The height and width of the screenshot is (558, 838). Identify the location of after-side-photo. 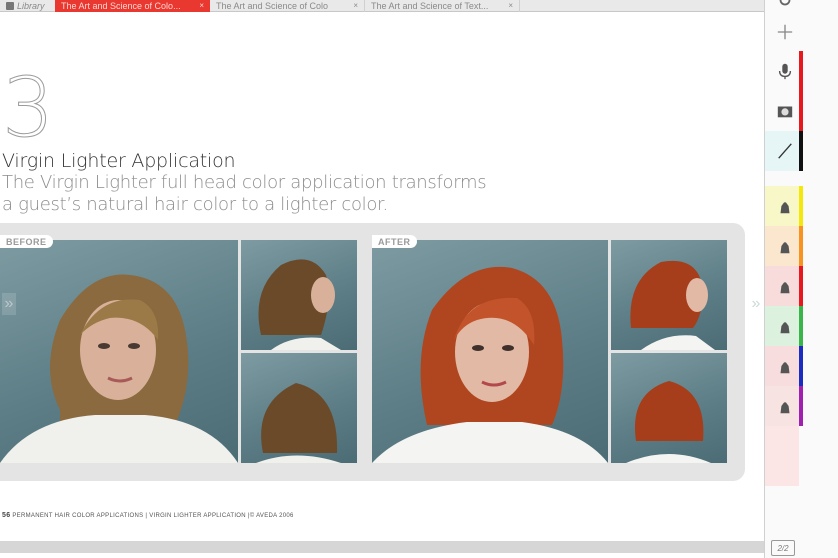
(669, 295).